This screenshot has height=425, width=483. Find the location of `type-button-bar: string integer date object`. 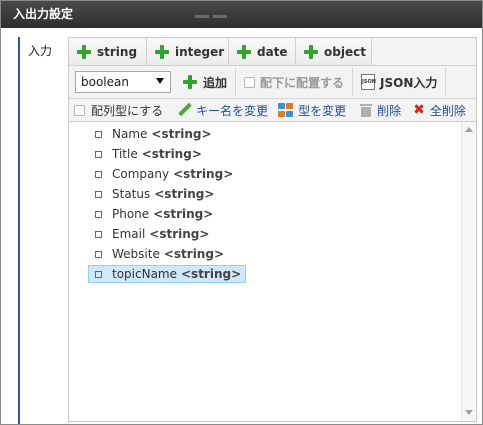

type-button-bar: string integer date object is located at coordinates (272, 52).